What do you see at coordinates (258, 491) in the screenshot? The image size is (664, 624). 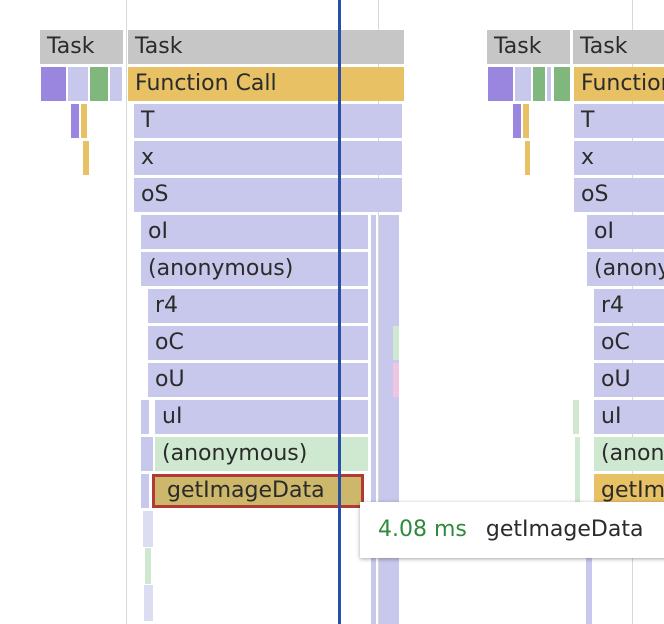 I see `selected-frame-bar: getImageData` at bounding box center [258, 491].